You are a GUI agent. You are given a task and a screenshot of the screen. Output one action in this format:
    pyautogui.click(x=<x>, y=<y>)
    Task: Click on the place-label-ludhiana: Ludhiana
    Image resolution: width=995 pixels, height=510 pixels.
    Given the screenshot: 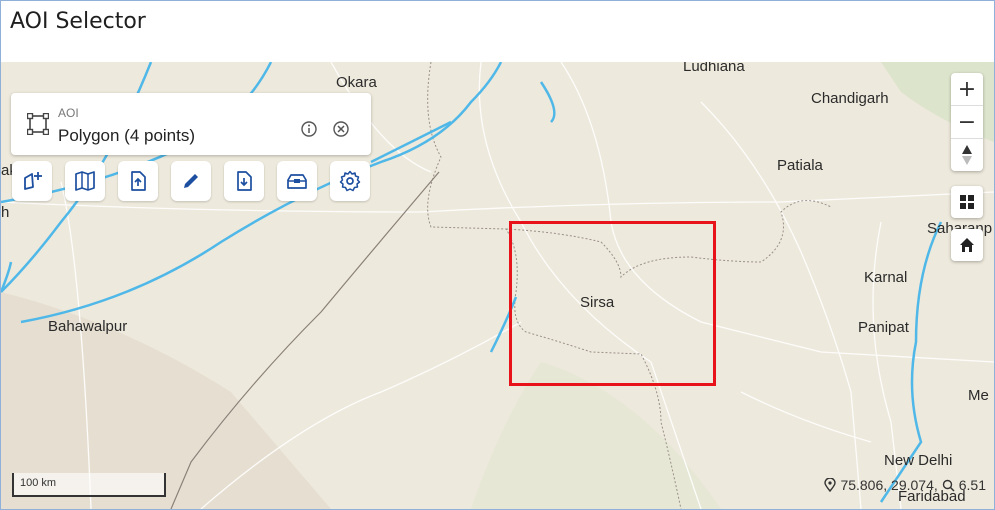 What is the action you would take?
    pyautogui.click(x=714, y=68)
    